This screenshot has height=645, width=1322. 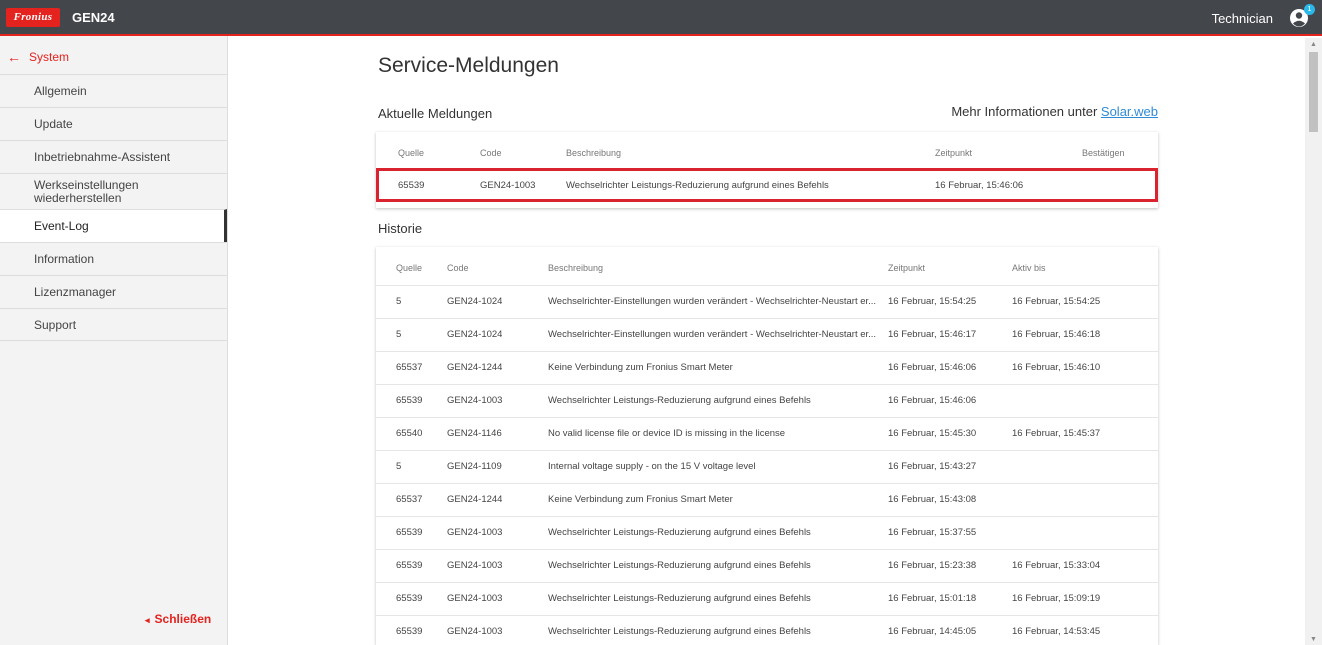 I want to click on column-header-bestaetigen: Bestätigen, so click(x=1103, y=153).